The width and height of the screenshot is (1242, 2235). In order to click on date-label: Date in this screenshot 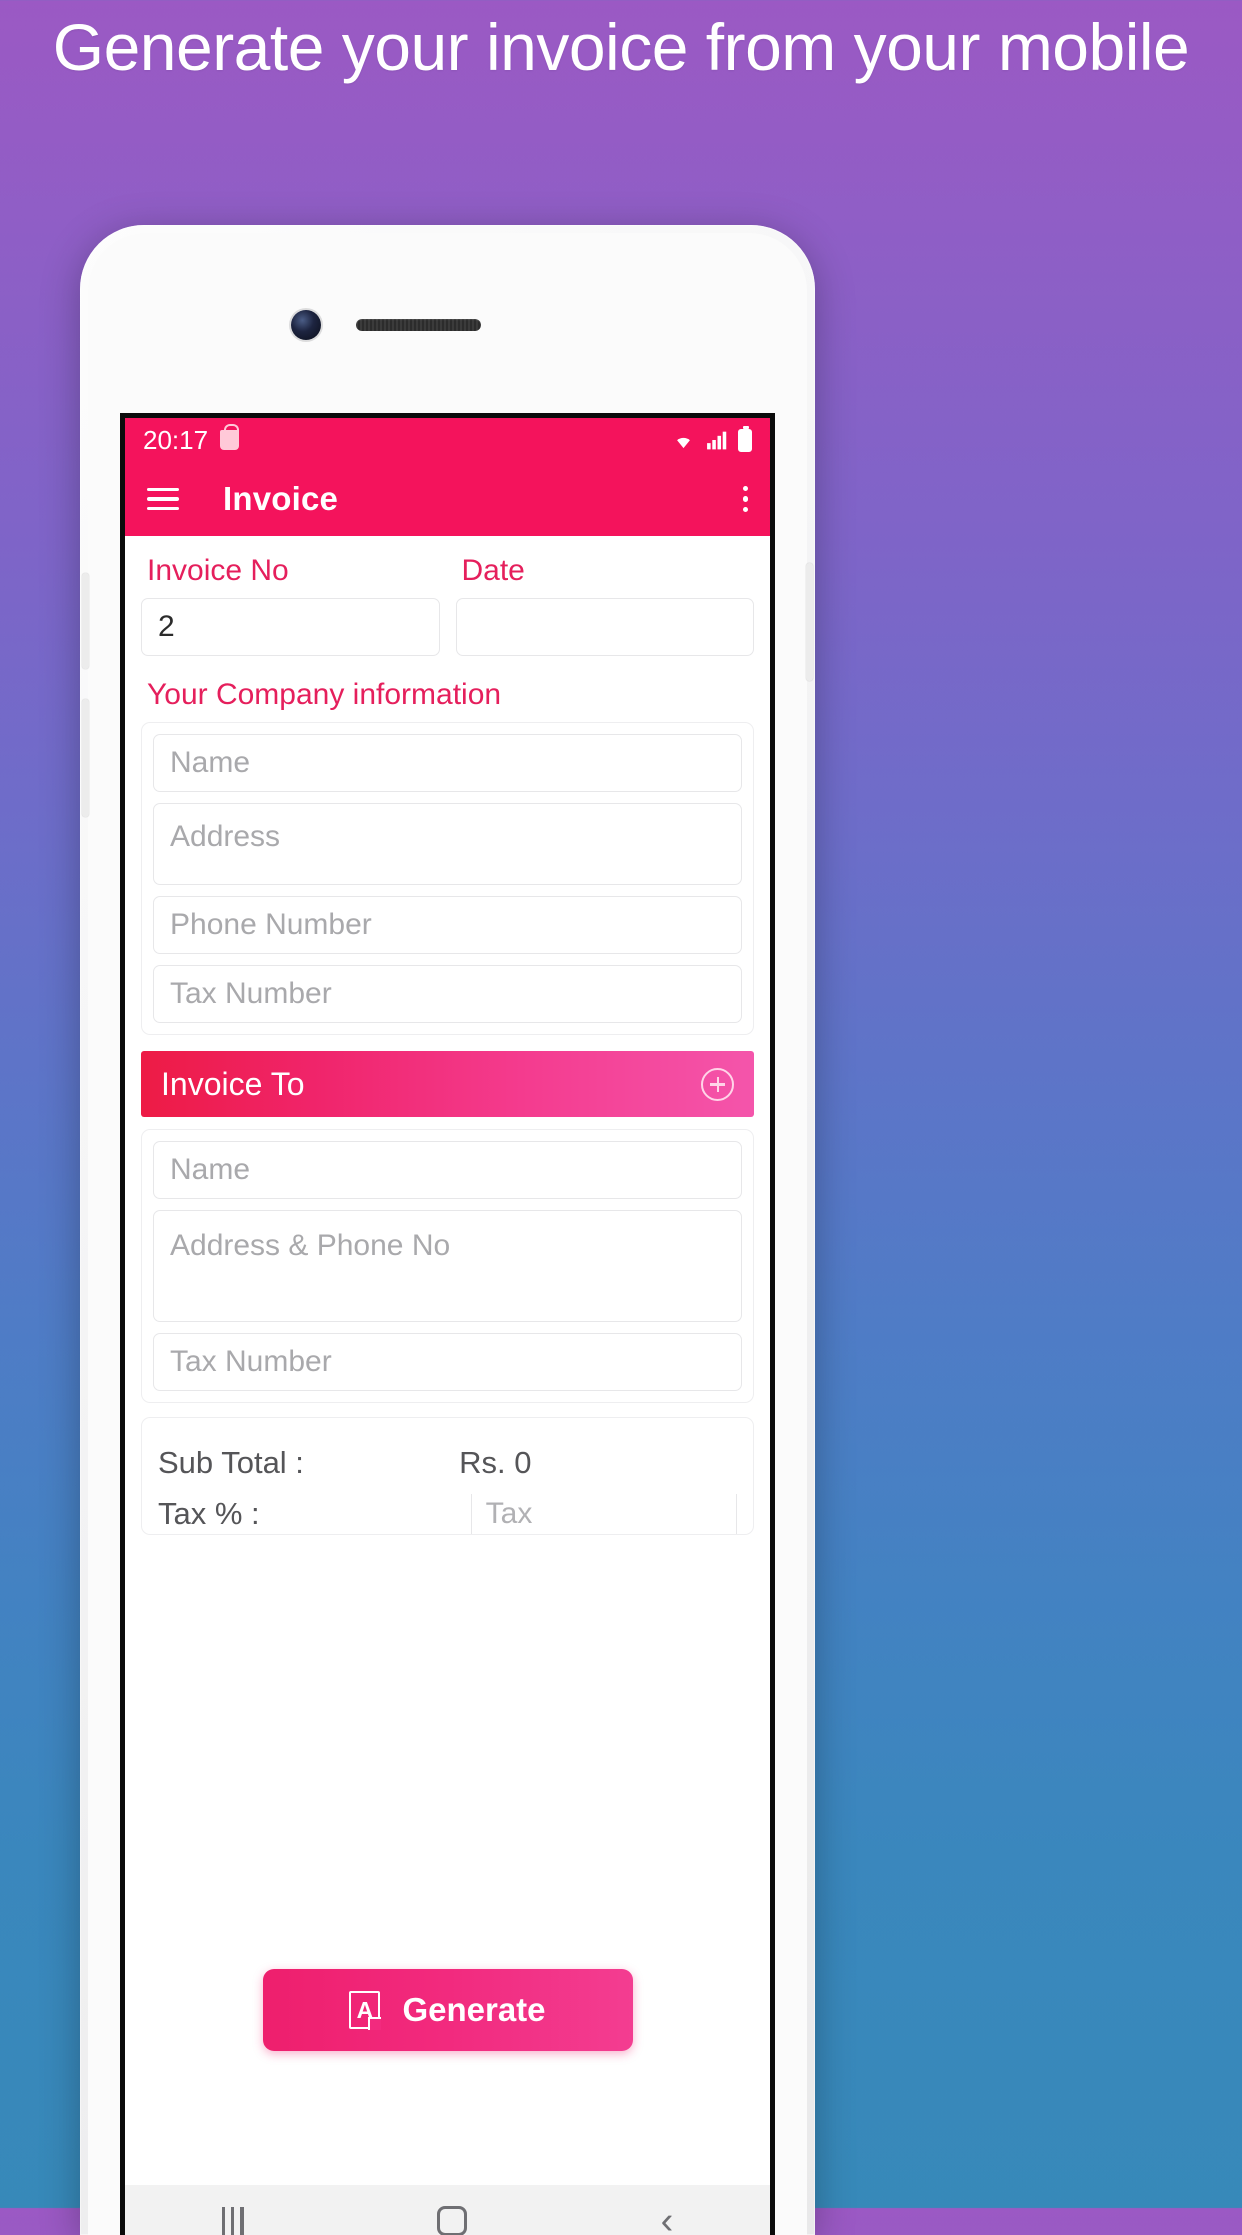, I will do `click(493, 570)`.